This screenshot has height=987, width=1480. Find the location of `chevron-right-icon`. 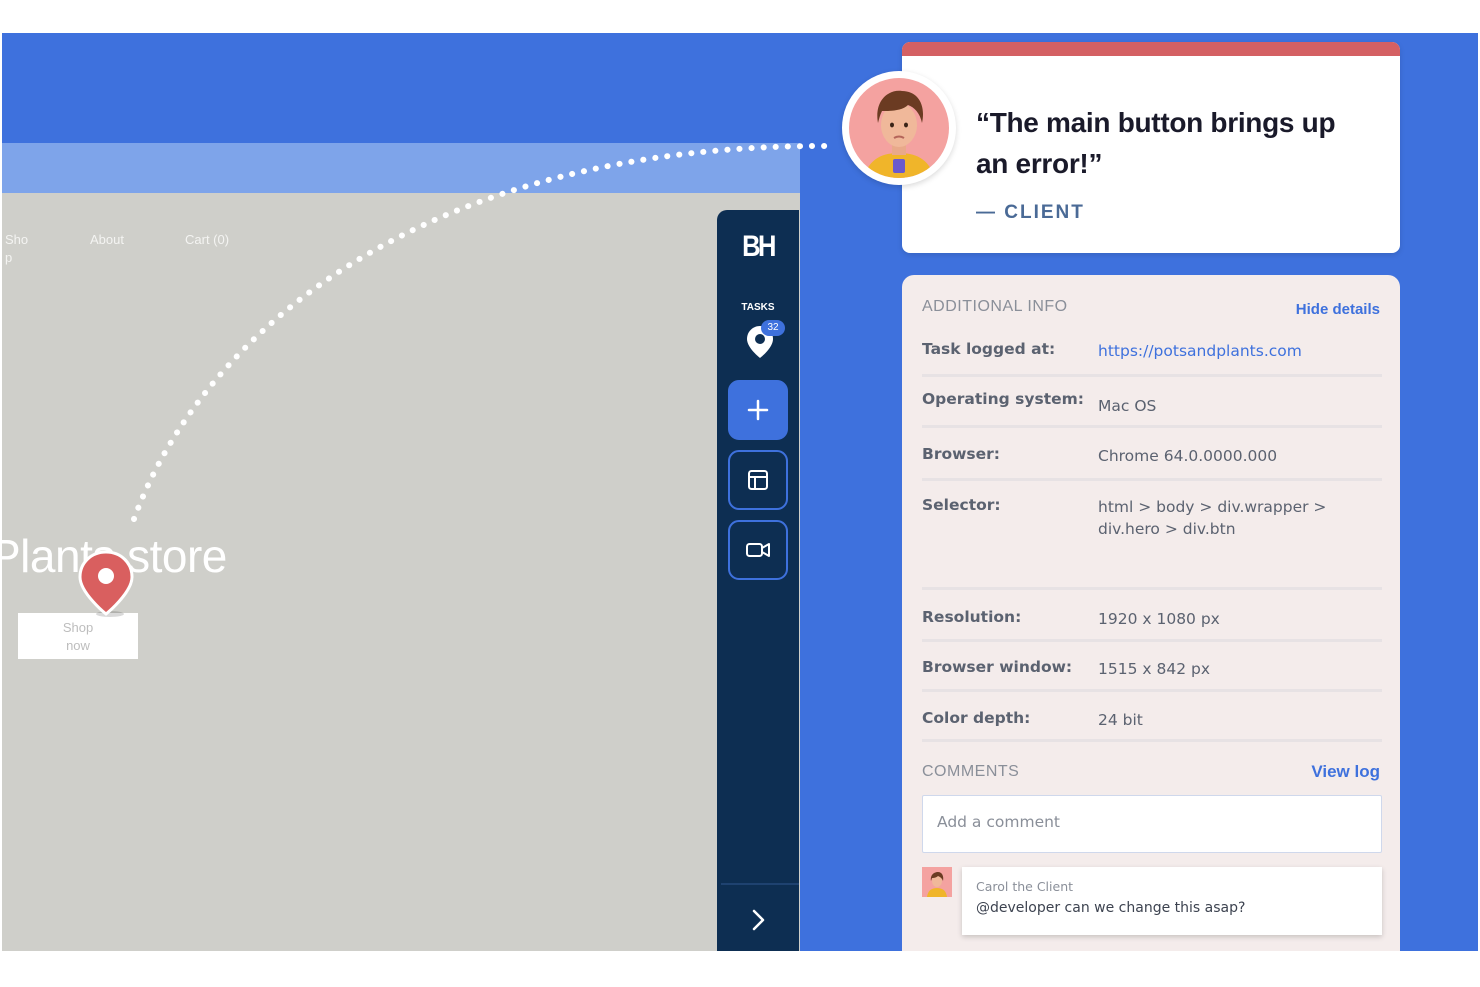

chevron-right-icon is located at coordinates (758, 920).